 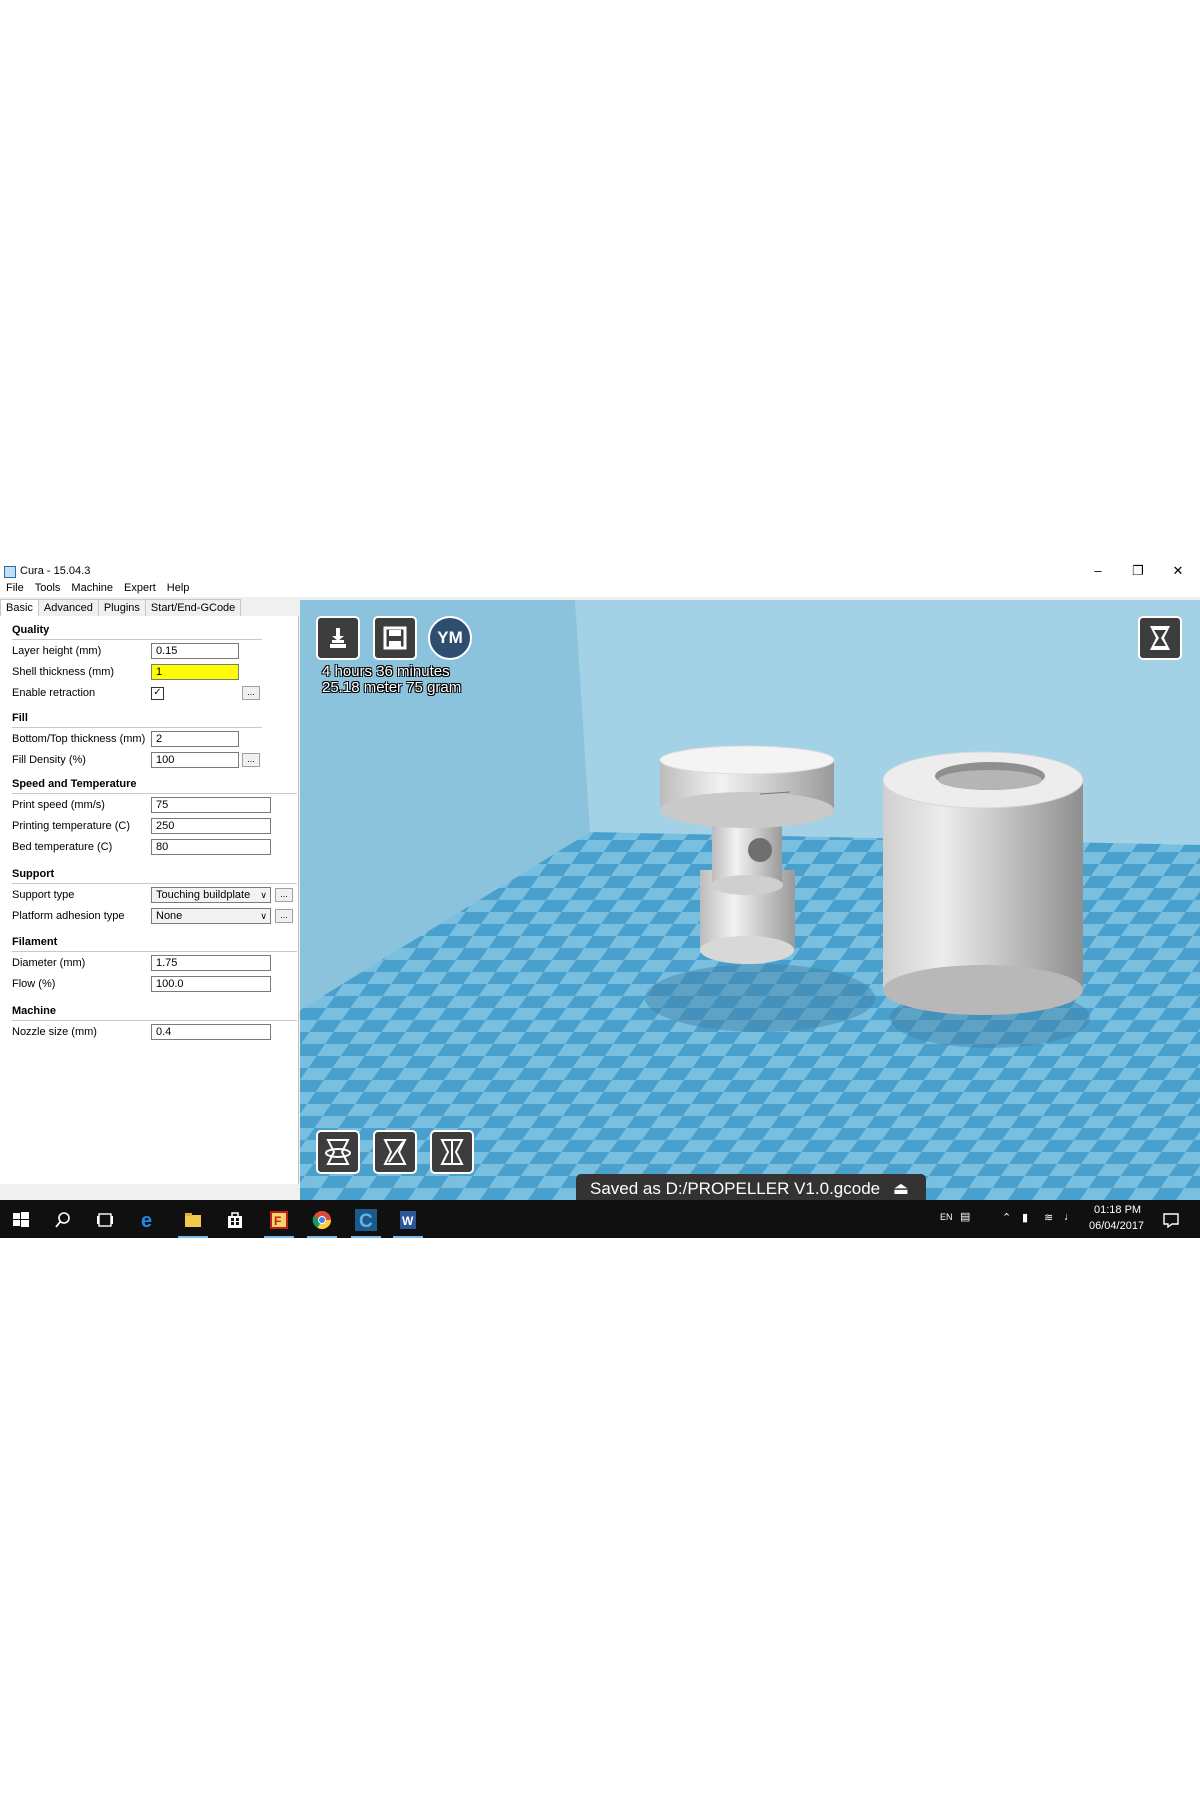 What do you see at coordinates (178, 587) in the screenshot?
I see `menu-help: Help` at bounding box center [178, 587].